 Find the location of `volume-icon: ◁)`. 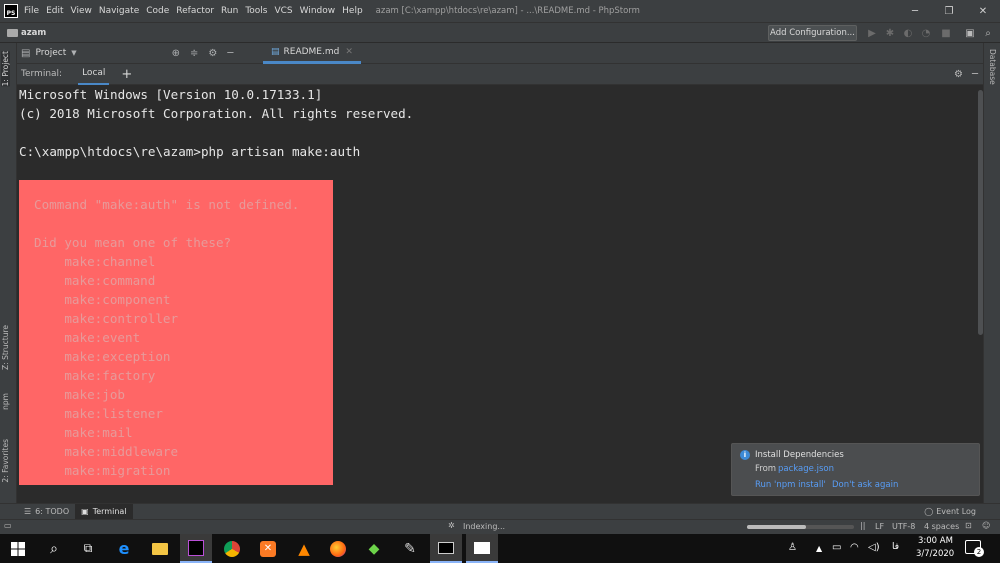

volume-icon: ◁) is located at coordinates (874, 547).